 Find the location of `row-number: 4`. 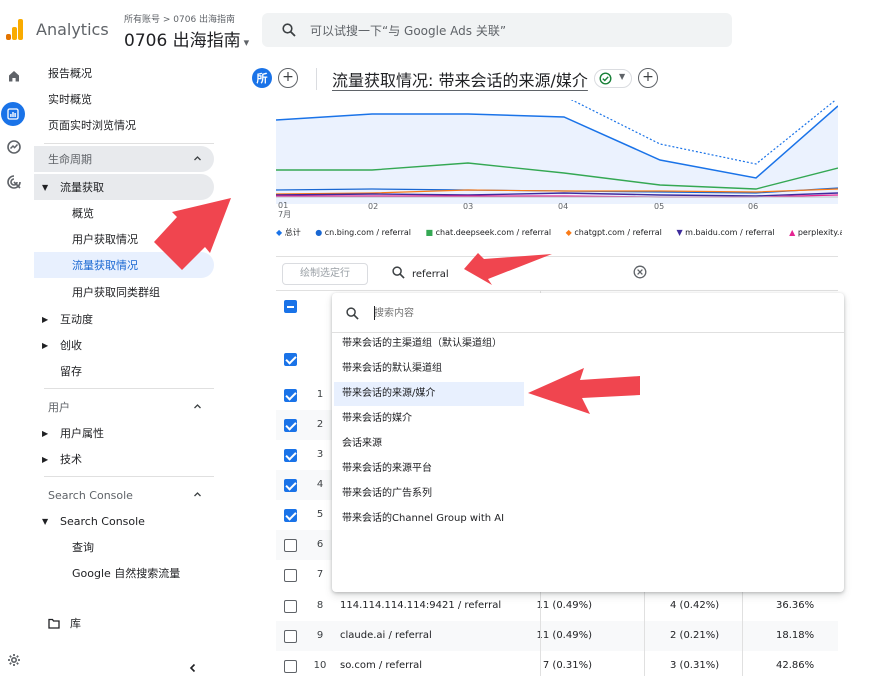

row-number: 4 is located at coordinates (320, 484).